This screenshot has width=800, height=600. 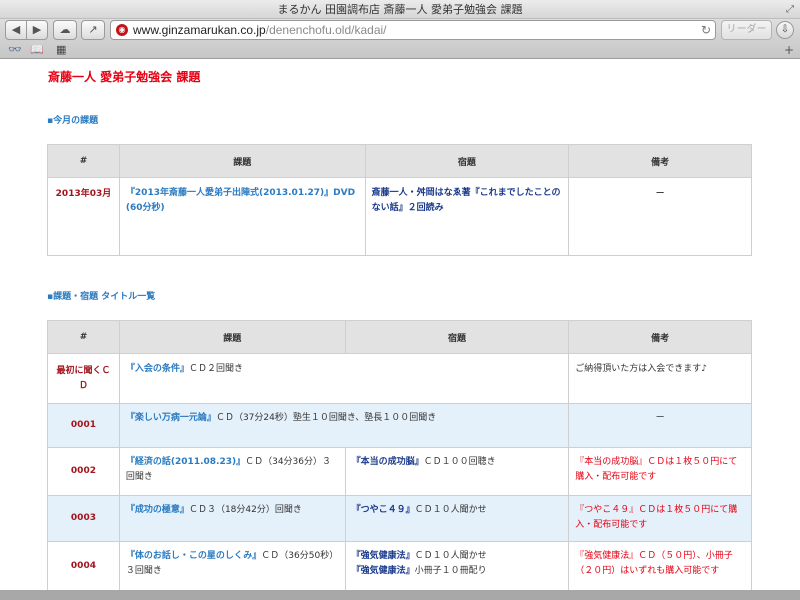 What do you see at coordinates (232, 518) in the screenshot?
I see `row-task-cell: 『成功の極意』ＣＤ３（18分42分）回聞き` at bounding box center [232, 518].